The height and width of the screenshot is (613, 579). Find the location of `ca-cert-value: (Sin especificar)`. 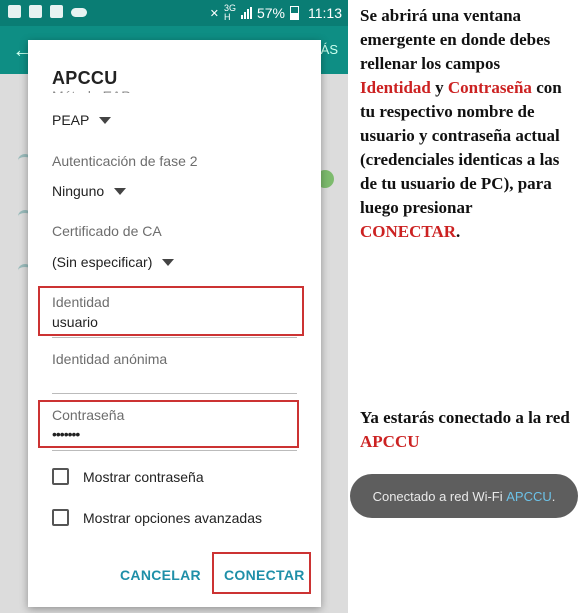

ca-cert-value: (Sin especificar) is located at coordinates (102, 262).